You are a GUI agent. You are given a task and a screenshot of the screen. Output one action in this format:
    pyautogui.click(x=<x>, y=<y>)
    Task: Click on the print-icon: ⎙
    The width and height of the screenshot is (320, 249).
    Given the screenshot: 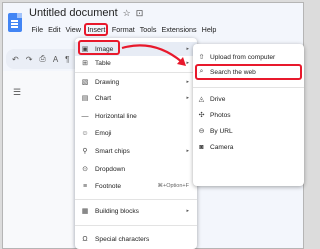 What is the action you would take?
    pyautogui.click(x=42, y=59)
    